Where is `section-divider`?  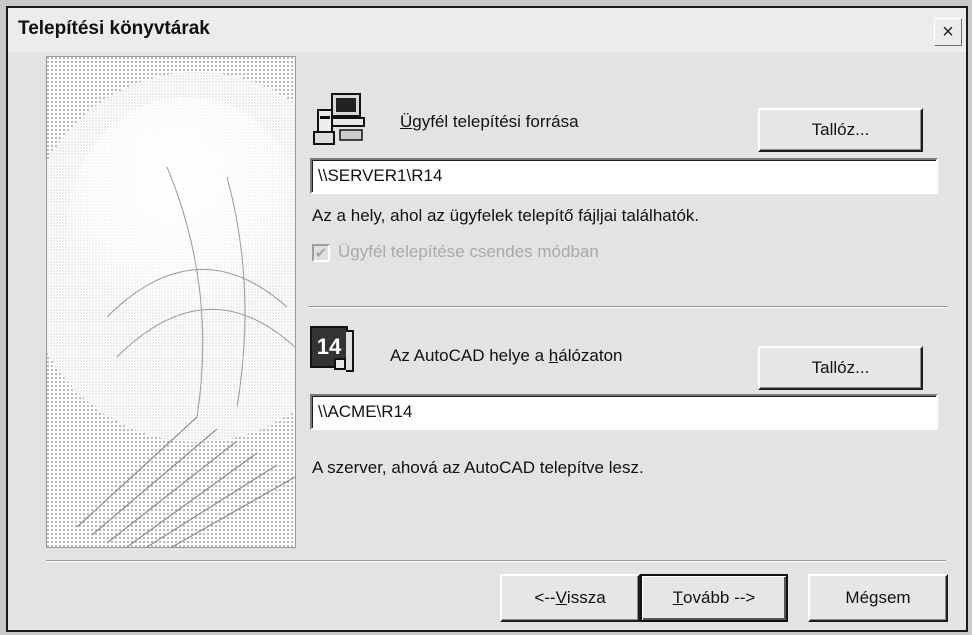
section-divider is located at coordinates (628, 307).